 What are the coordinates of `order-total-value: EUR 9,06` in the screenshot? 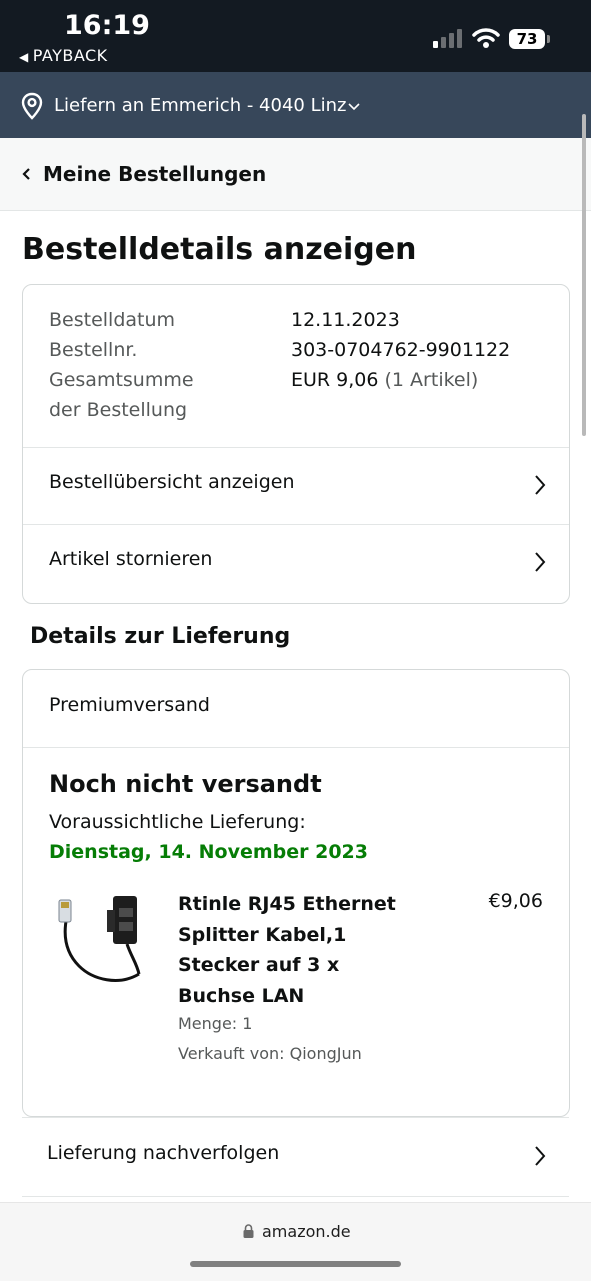 It's located at (335, 380).